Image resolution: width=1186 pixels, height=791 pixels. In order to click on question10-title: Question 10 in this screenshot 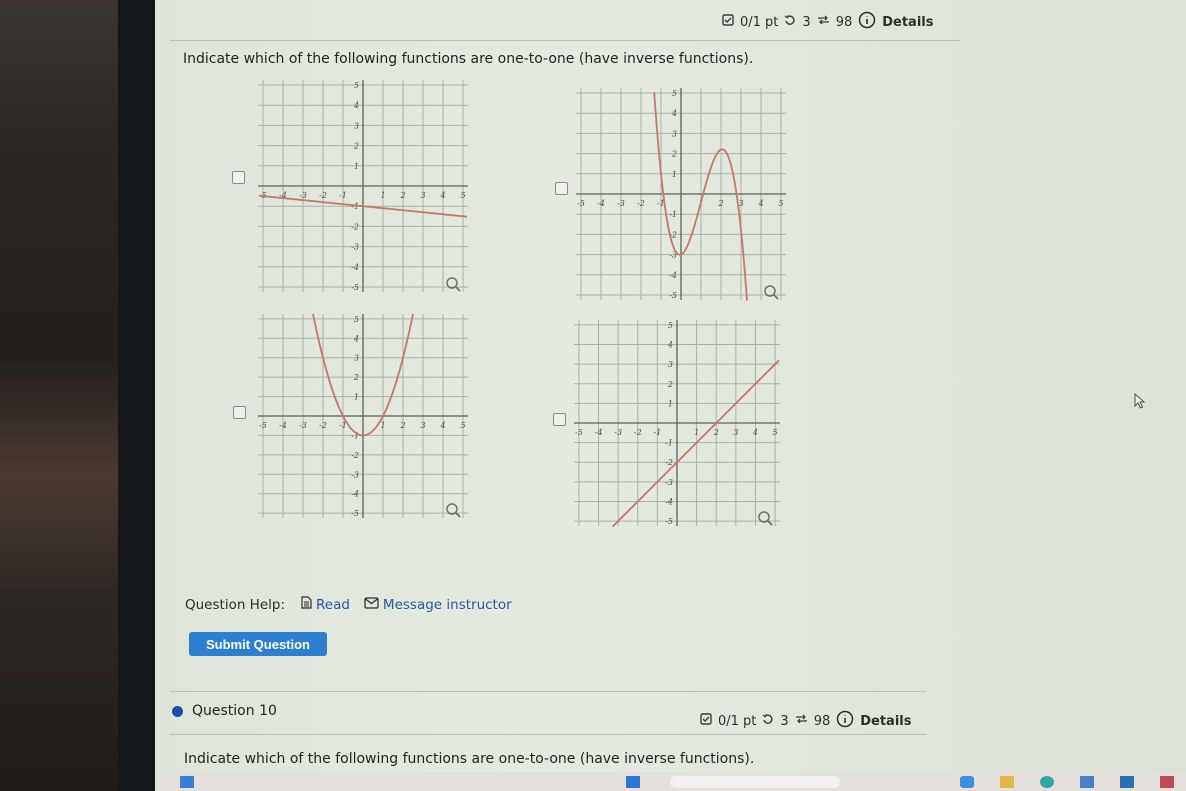, I will do `click(234, 711)`.